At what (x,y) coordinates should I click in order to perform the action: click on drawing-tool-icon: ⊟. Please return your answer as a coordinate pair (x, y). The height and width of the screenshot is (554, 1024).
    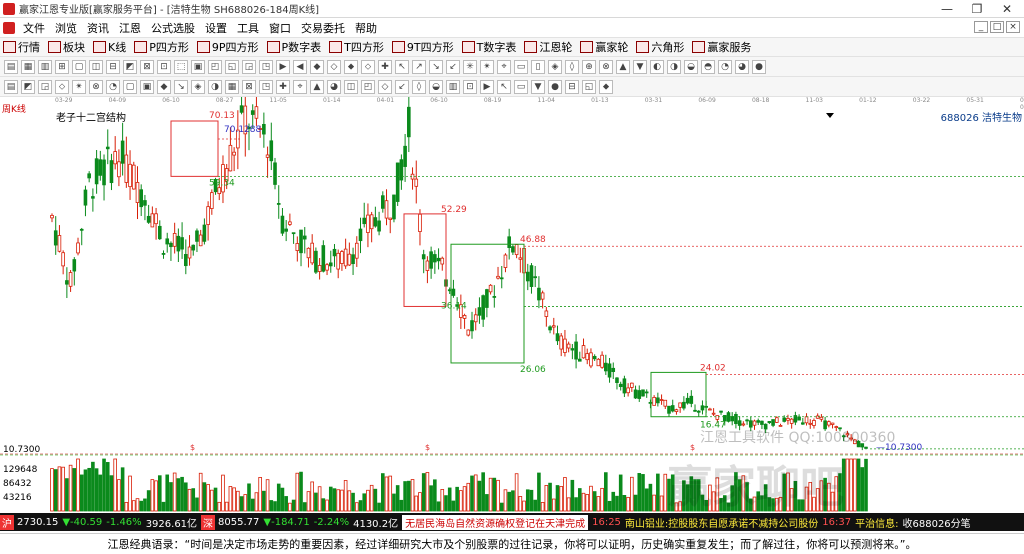
    Looking at the image, I should click on (113, 66).